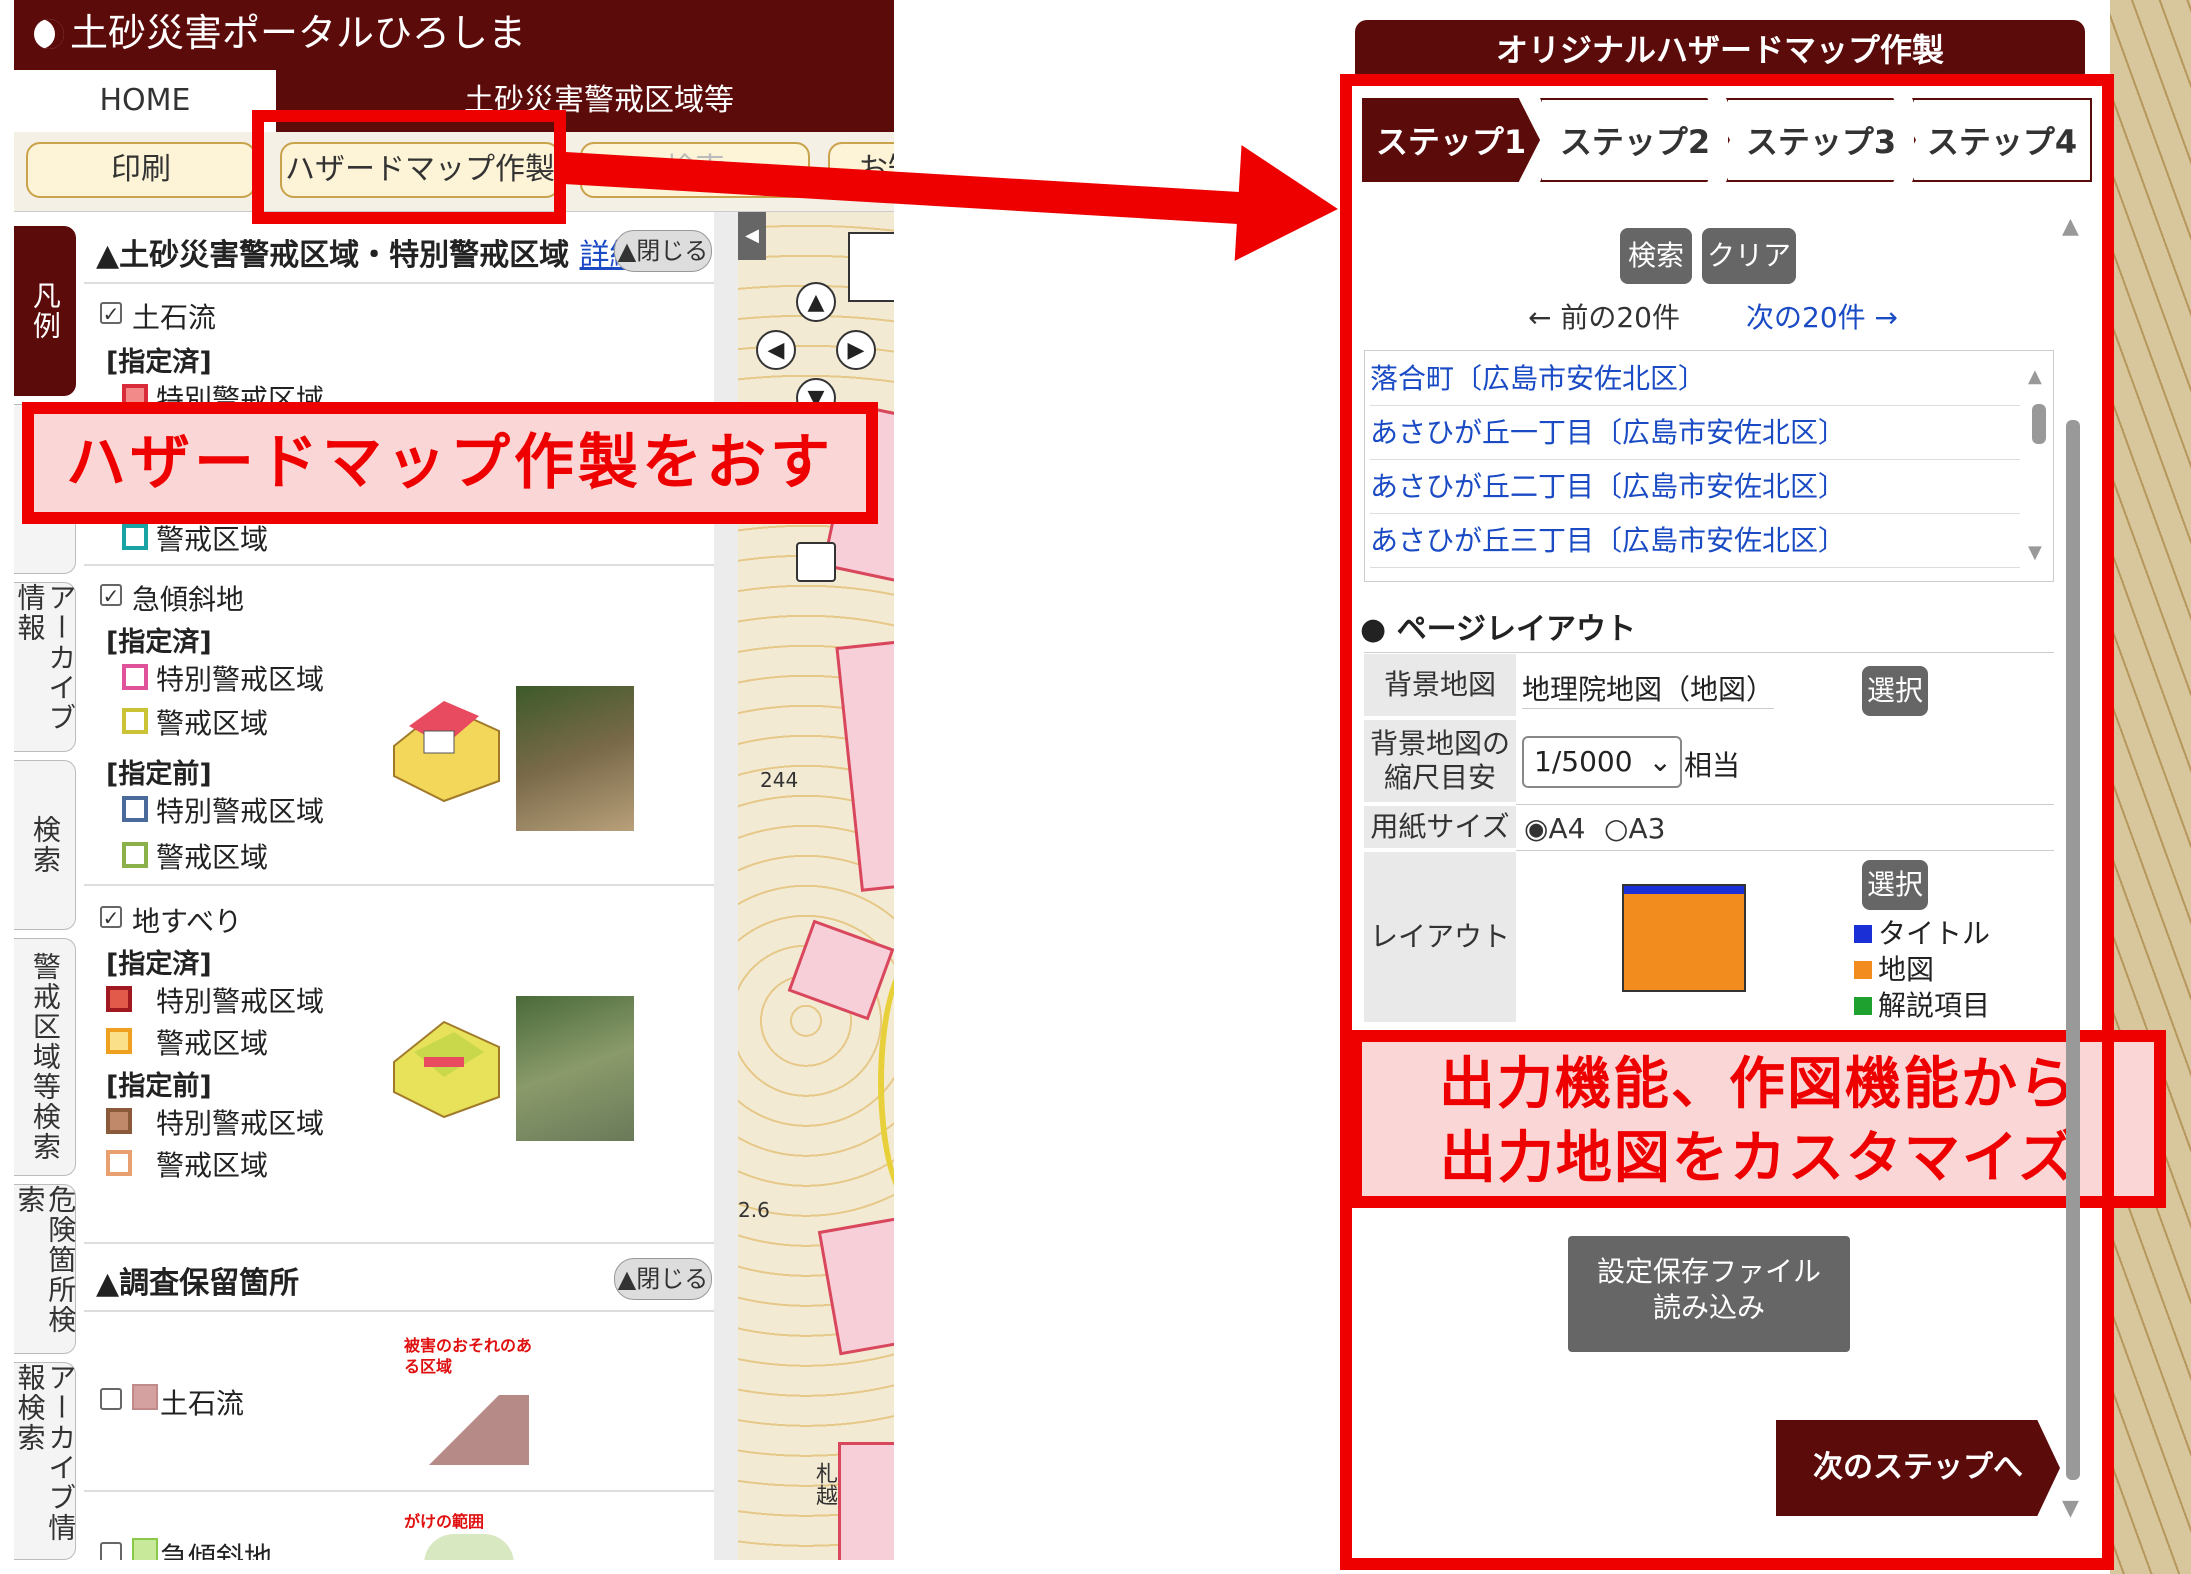  Describe the element at coordinates (240, 1123) in the screenshot. I see `landslide-pre-special-label: 特別警戒区域` at that location.